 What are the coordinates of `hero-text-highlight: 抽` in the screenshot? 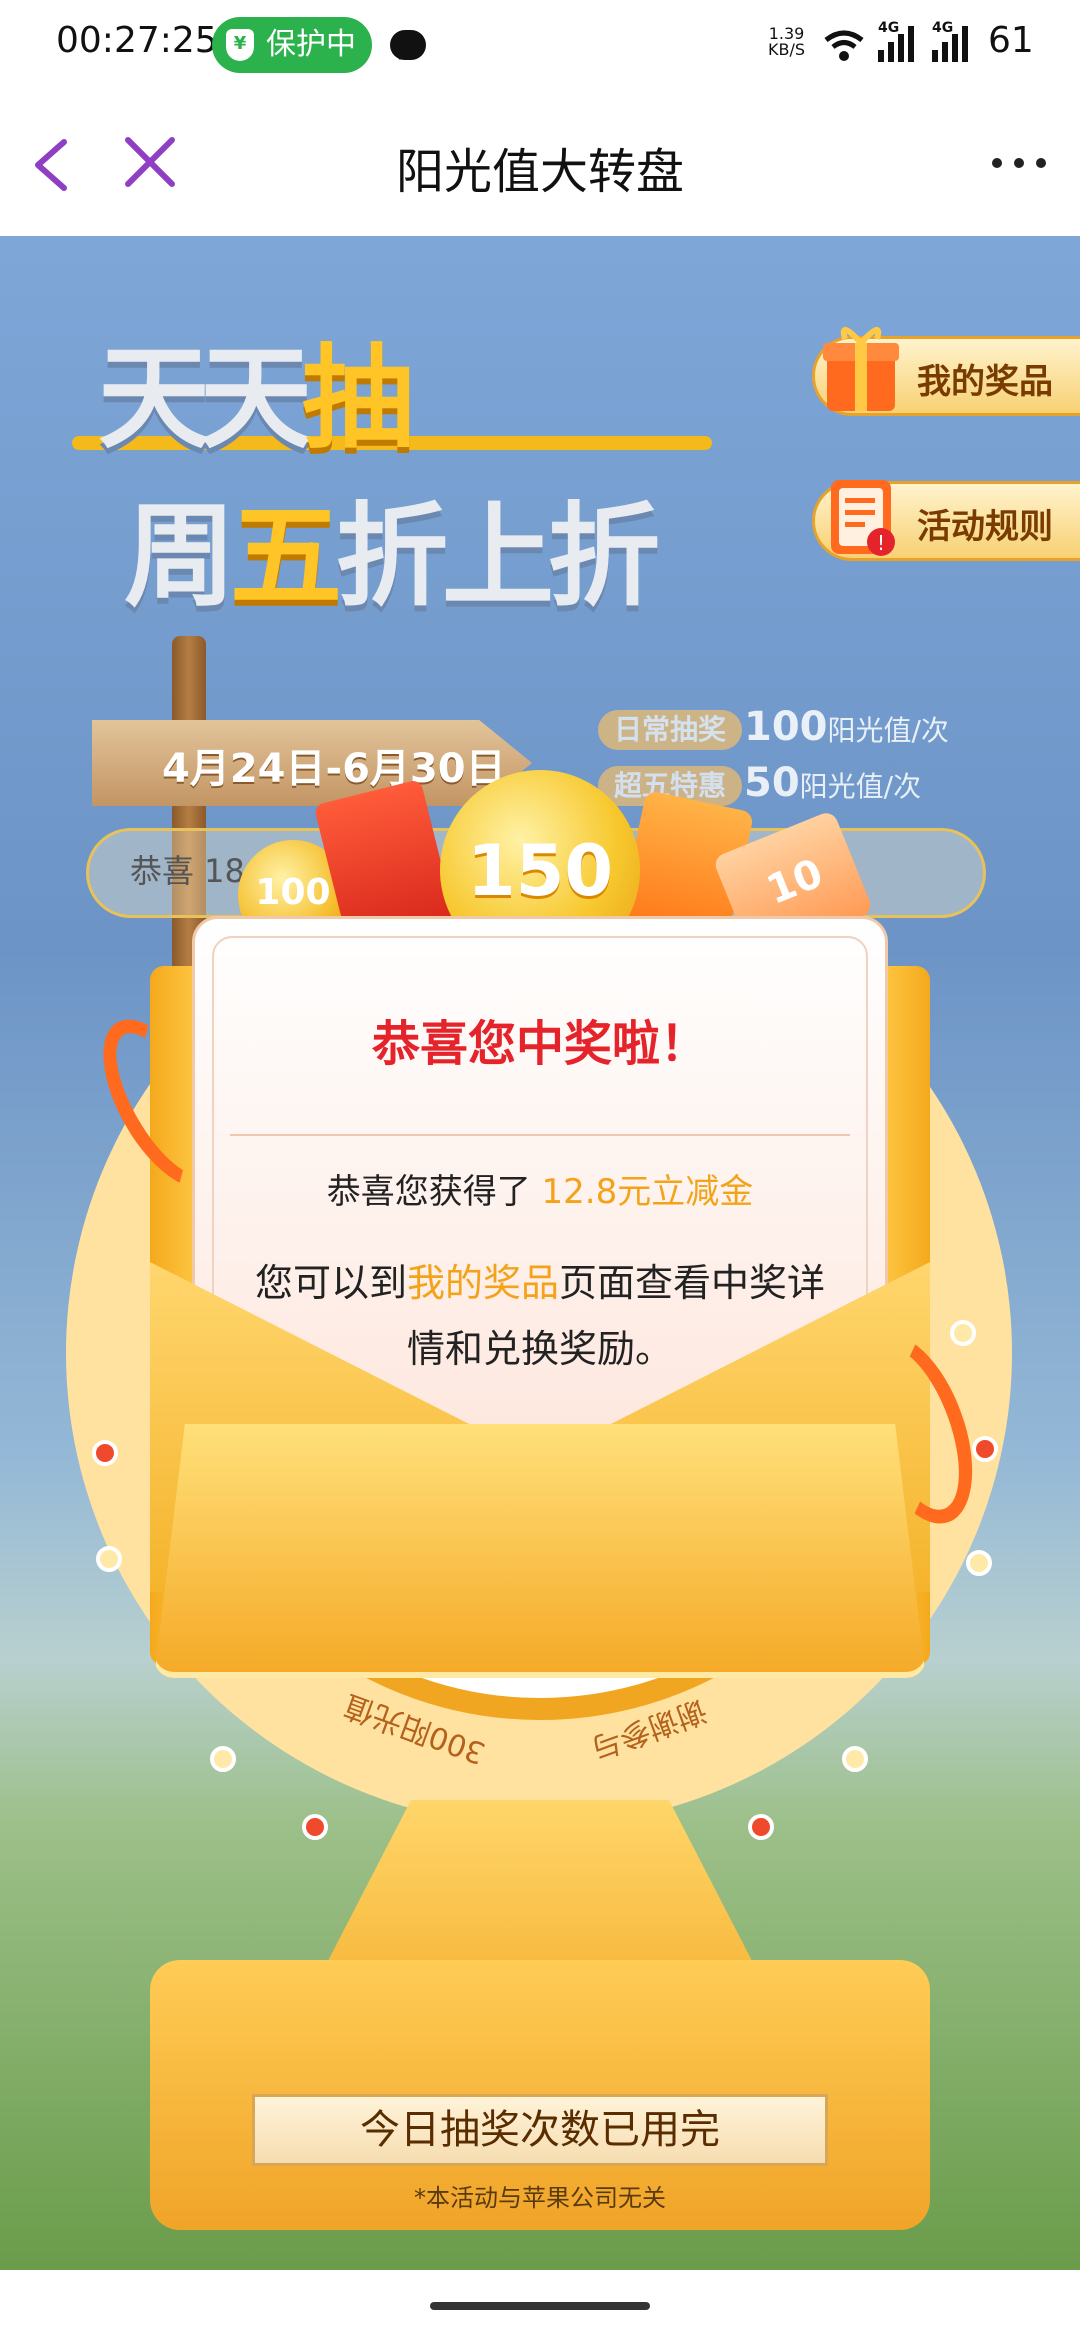 It's located at (358, 399).